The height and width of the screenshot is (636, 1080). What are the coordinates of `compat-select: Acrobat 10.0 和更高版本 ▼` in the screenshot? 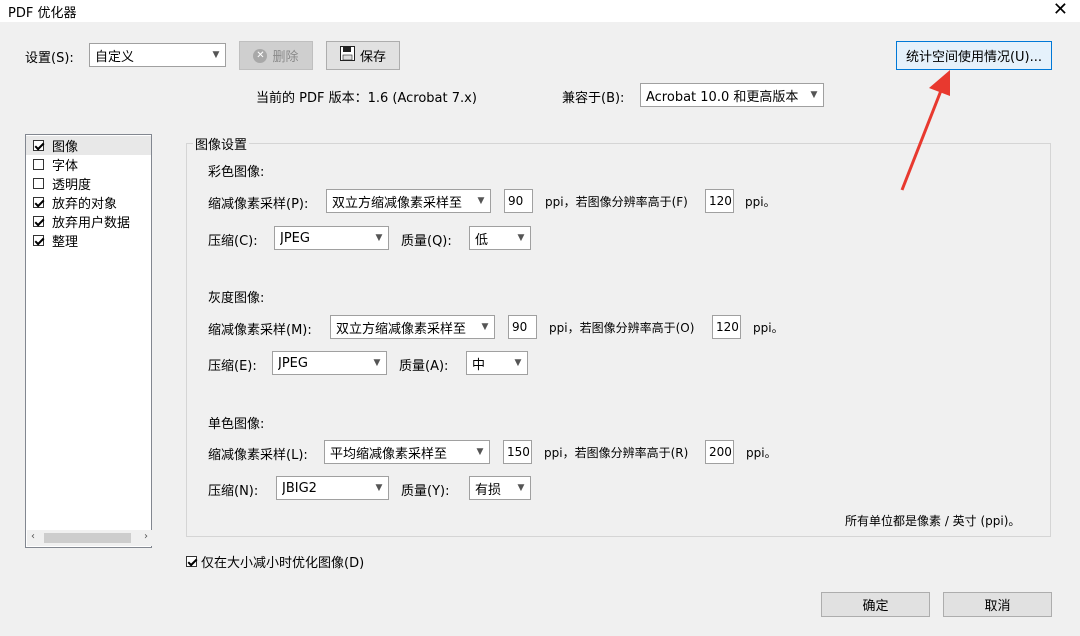 It's located at (732, 95).